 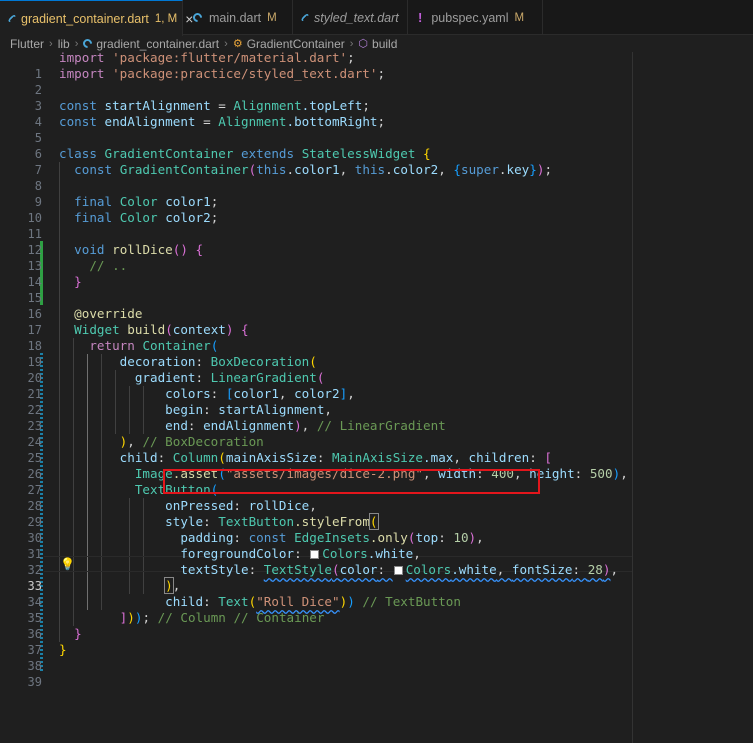 I want to click on code-line: 23 begin: startAlignment,, so click(x=376, y=417).